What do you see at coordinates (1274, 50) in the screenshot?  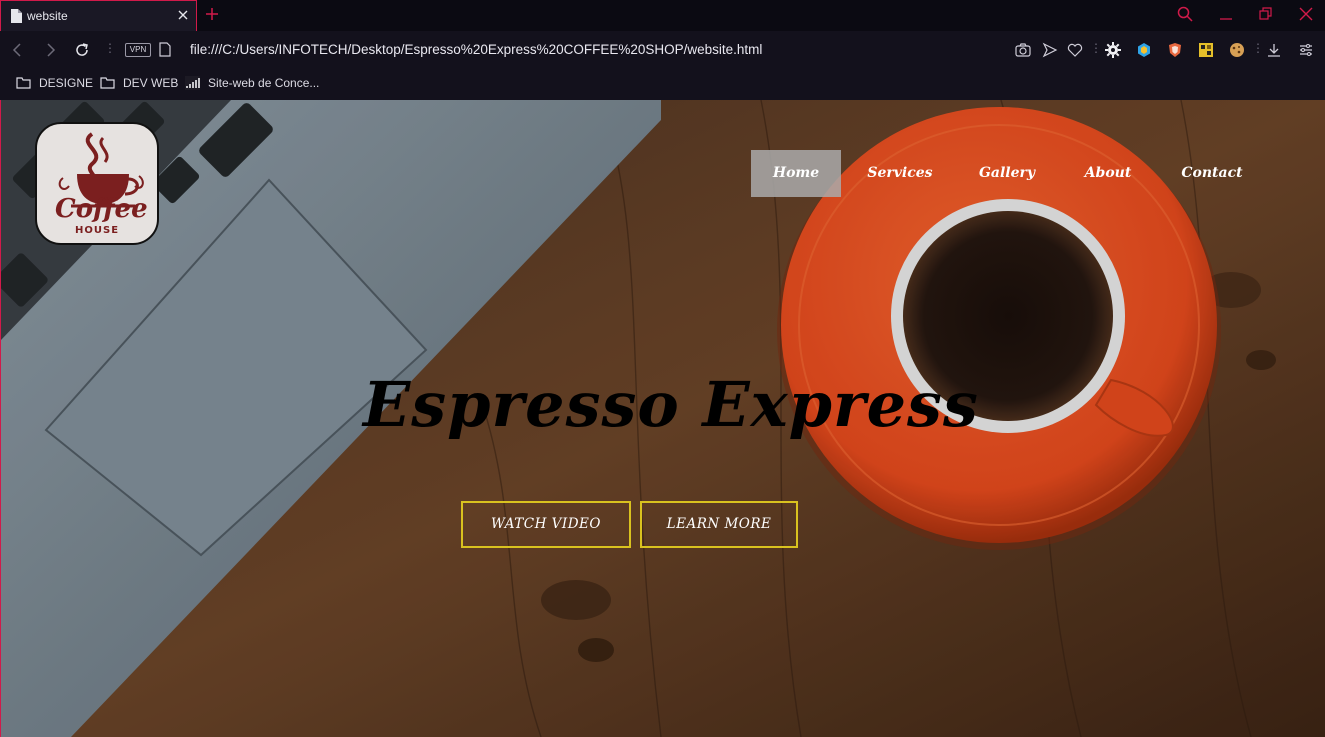 I see `download-icon` at bounding box center [1274, 50].